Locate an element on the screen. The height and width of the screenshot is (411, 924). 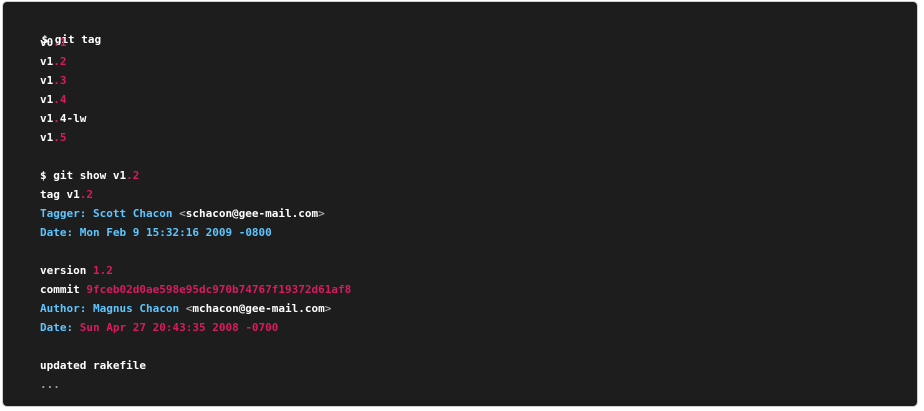
date-value: Sun Apr 27 20:43:35 2008 -0700 is located at coordinates (179, 327).